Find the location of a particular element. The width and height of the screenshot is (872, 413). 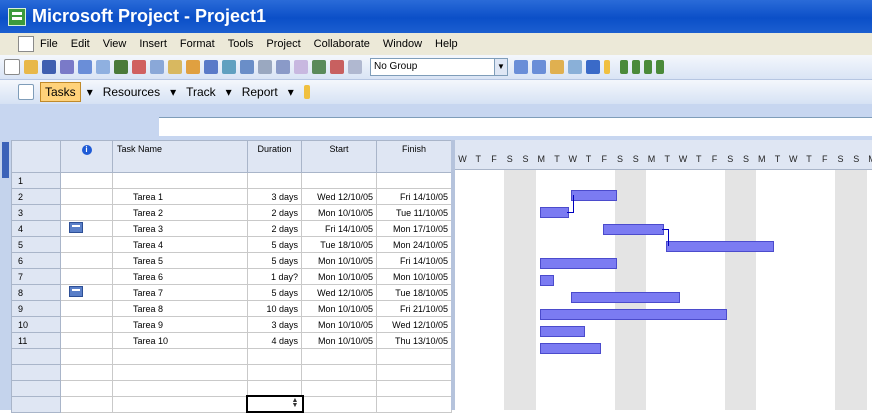

format-painter-icon is located at coordinates (193, 67).